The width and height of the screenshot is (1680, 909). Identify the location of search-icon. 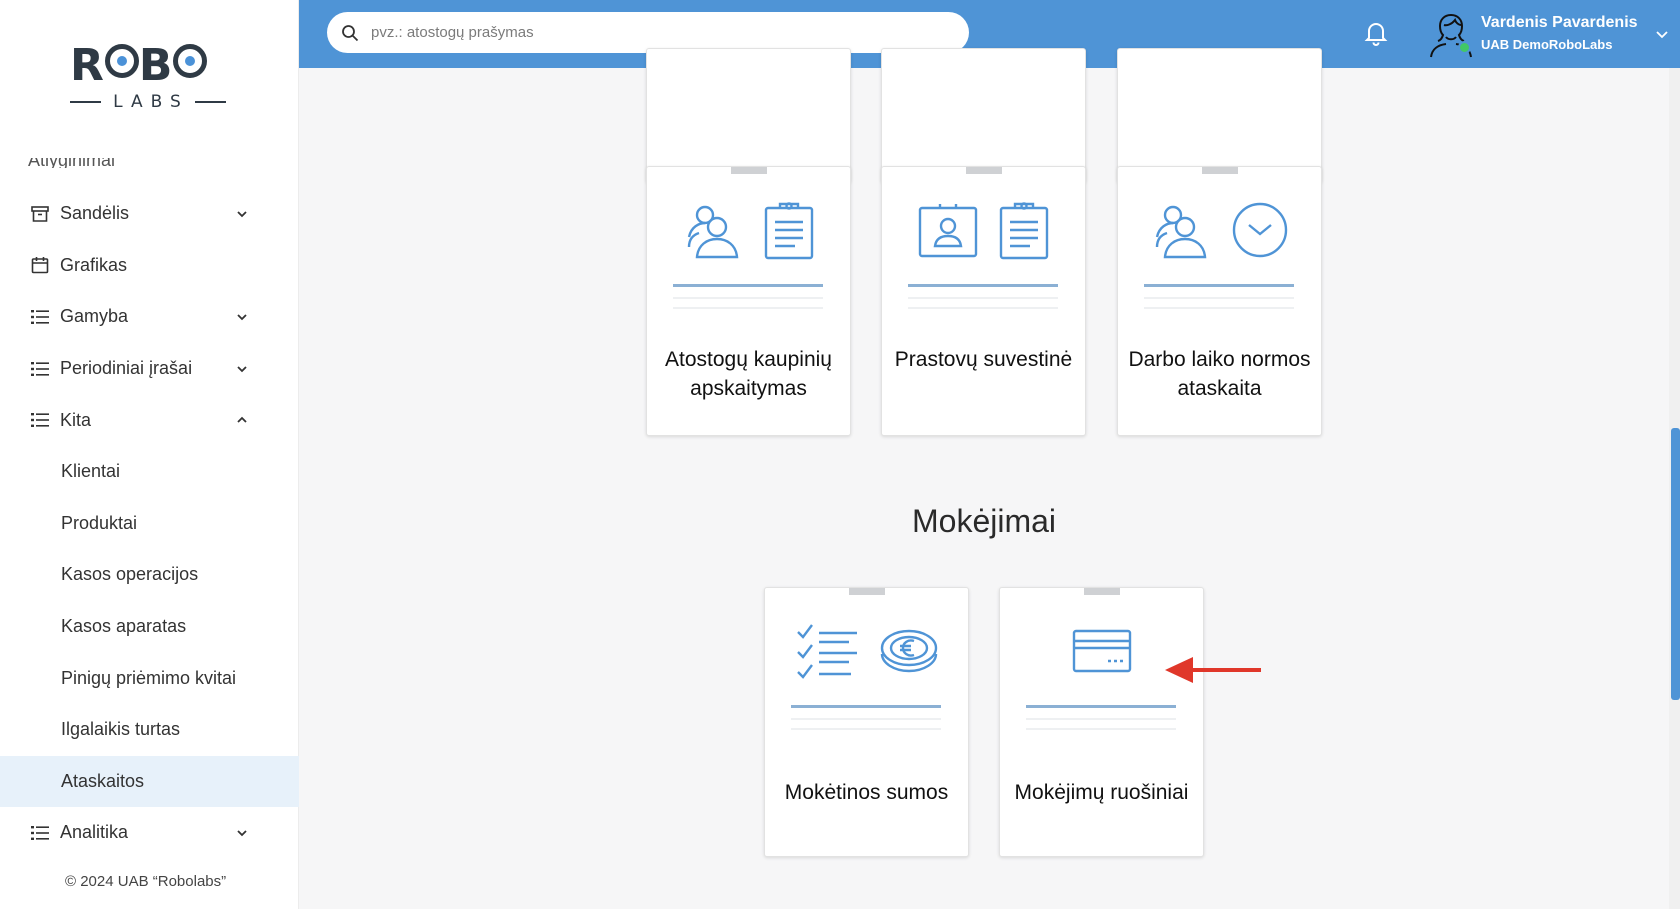
(350, 32).